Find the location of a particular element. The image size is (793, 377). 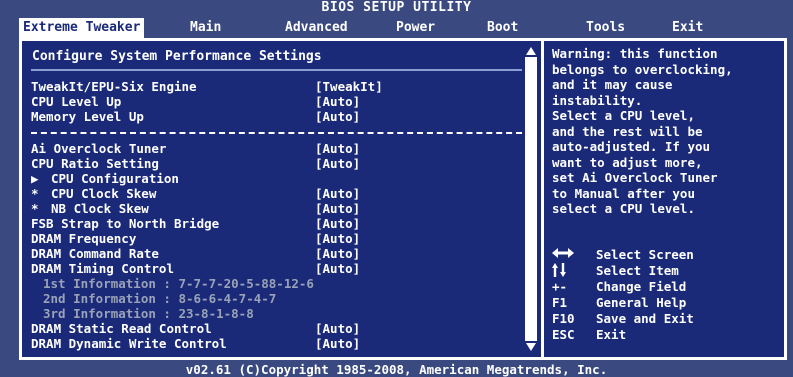

key-desc: Save and Exit is located at coordinates (645, 318).